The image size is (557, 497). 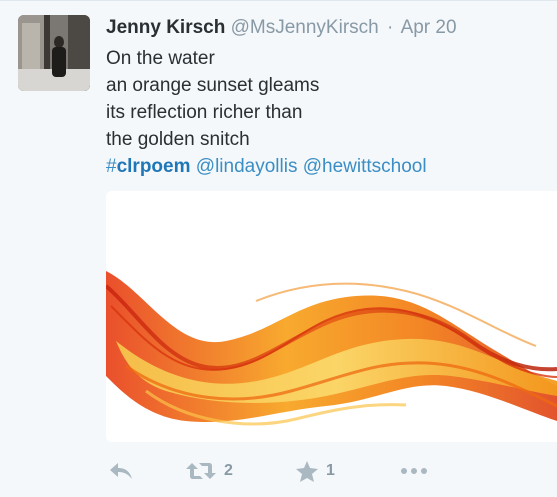 What do you see at coordinates (247, 166) in the screenshot?
I see `mention-link: @lindayollis` at bounding box center [247, 166].